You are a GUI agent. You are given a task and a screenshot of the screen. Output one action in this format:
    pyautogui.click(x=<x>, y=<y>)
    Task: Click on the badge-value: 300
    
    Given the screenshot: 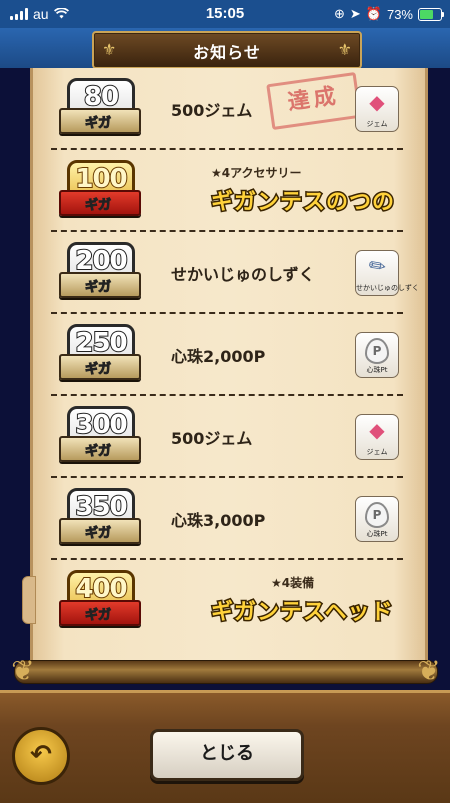 What is the action you would take?
    pyautogui.click(x=101, y=425)
    